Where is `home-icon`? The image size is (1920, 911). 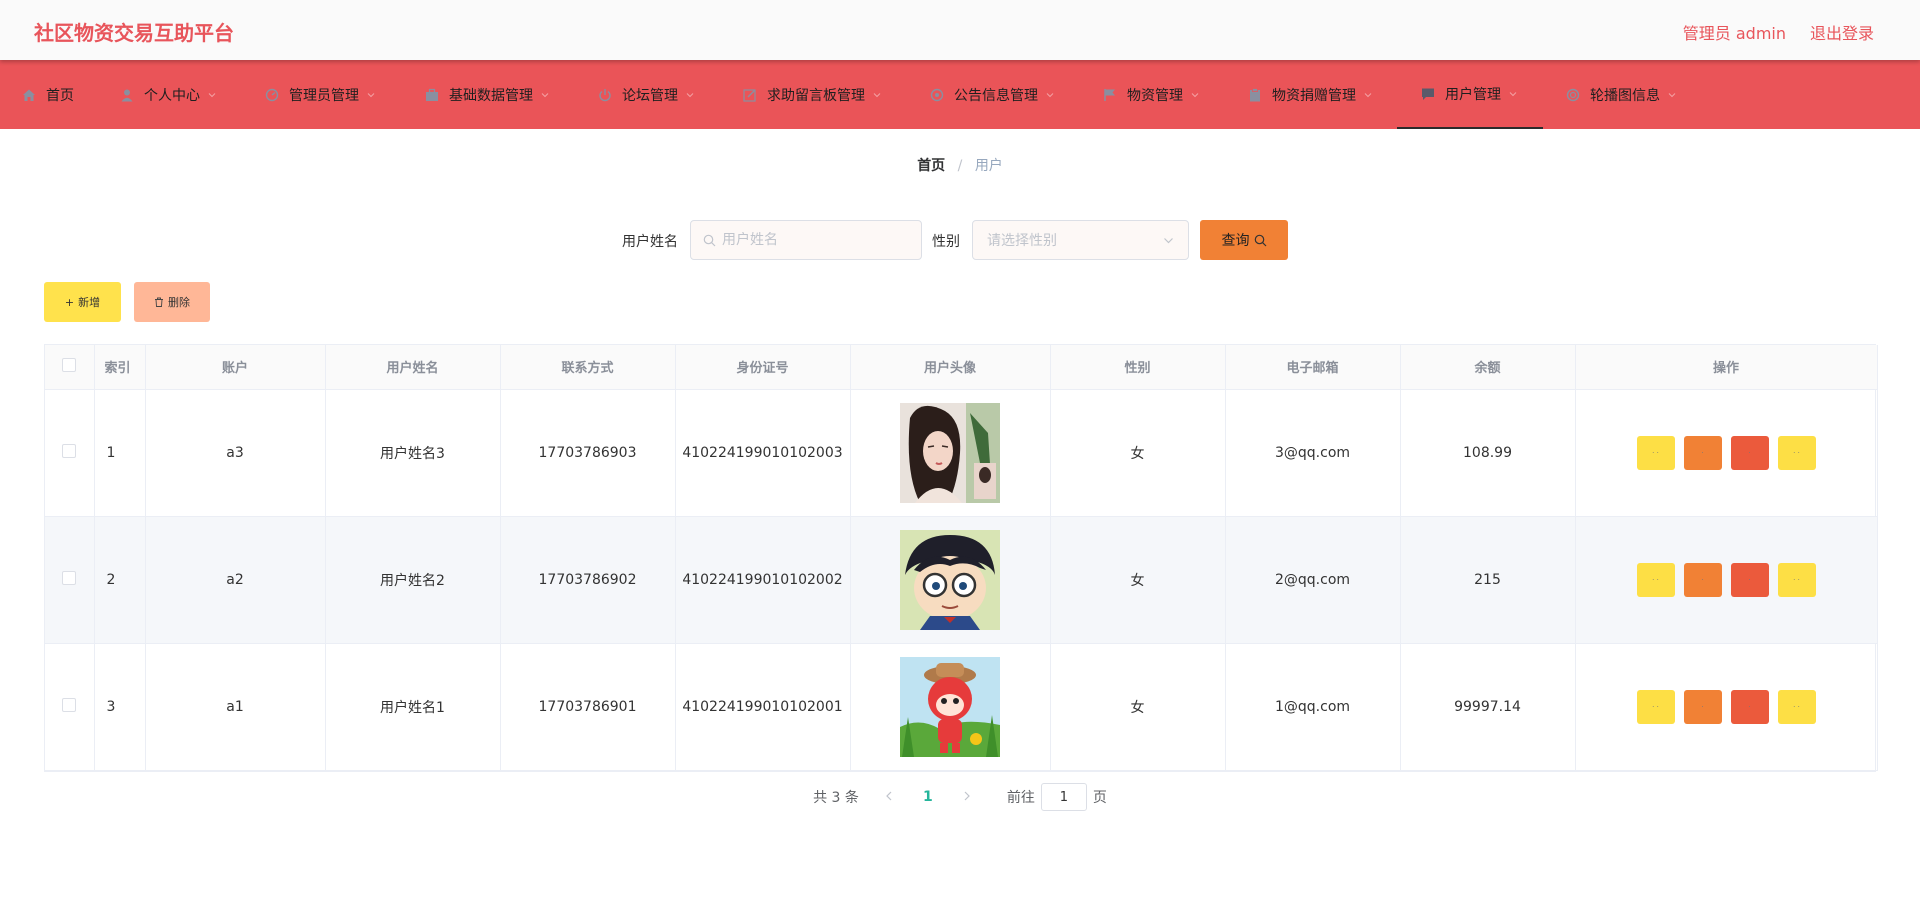 home-icon is located at coordinates (29, 95).